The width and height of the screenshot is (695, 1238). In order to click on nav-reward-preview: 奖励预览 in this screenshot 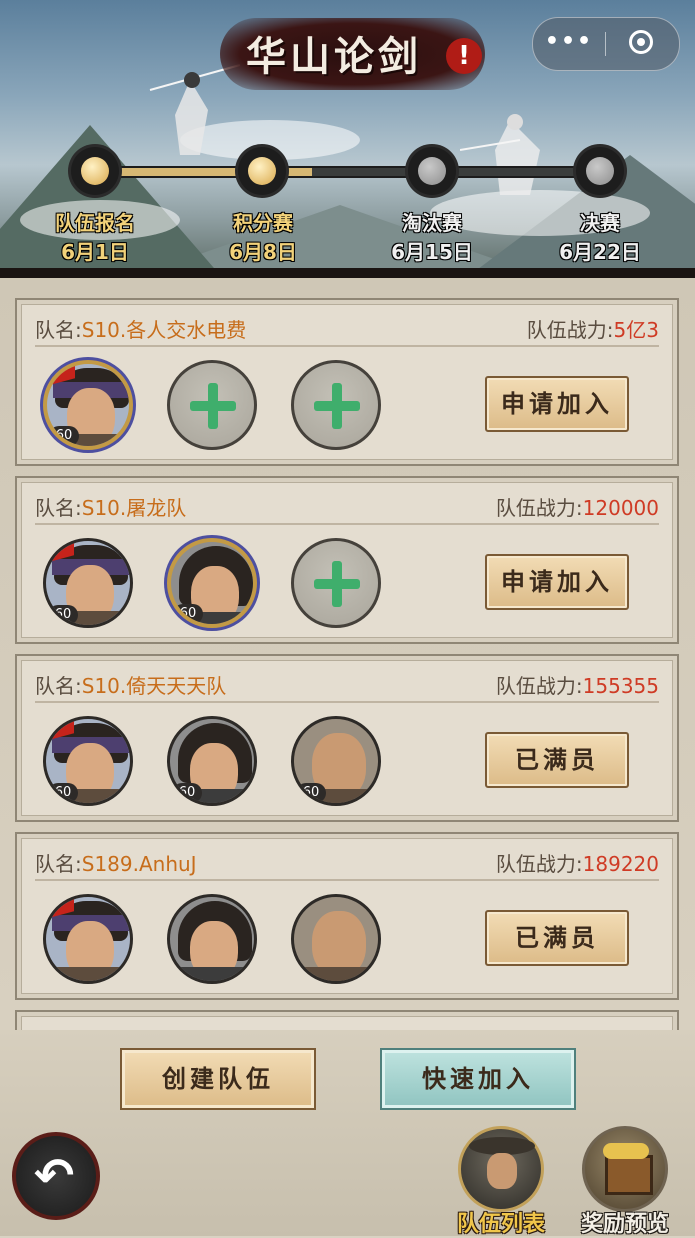, I will do `click(625, 1181)`.